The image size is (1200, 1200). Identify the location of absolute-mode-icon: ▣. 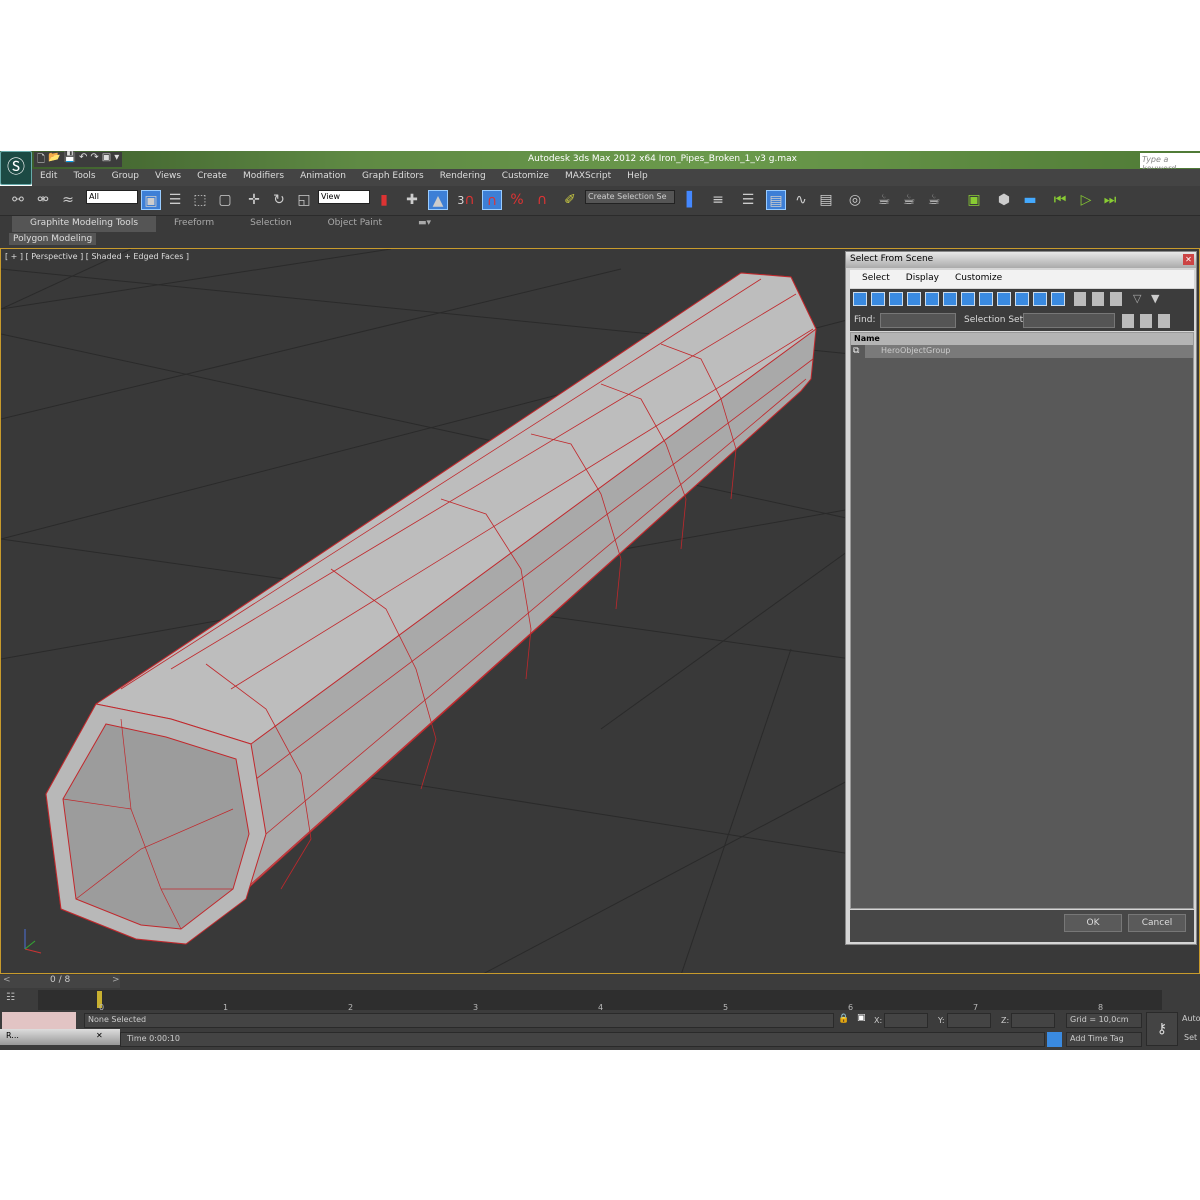
(861, 1018).